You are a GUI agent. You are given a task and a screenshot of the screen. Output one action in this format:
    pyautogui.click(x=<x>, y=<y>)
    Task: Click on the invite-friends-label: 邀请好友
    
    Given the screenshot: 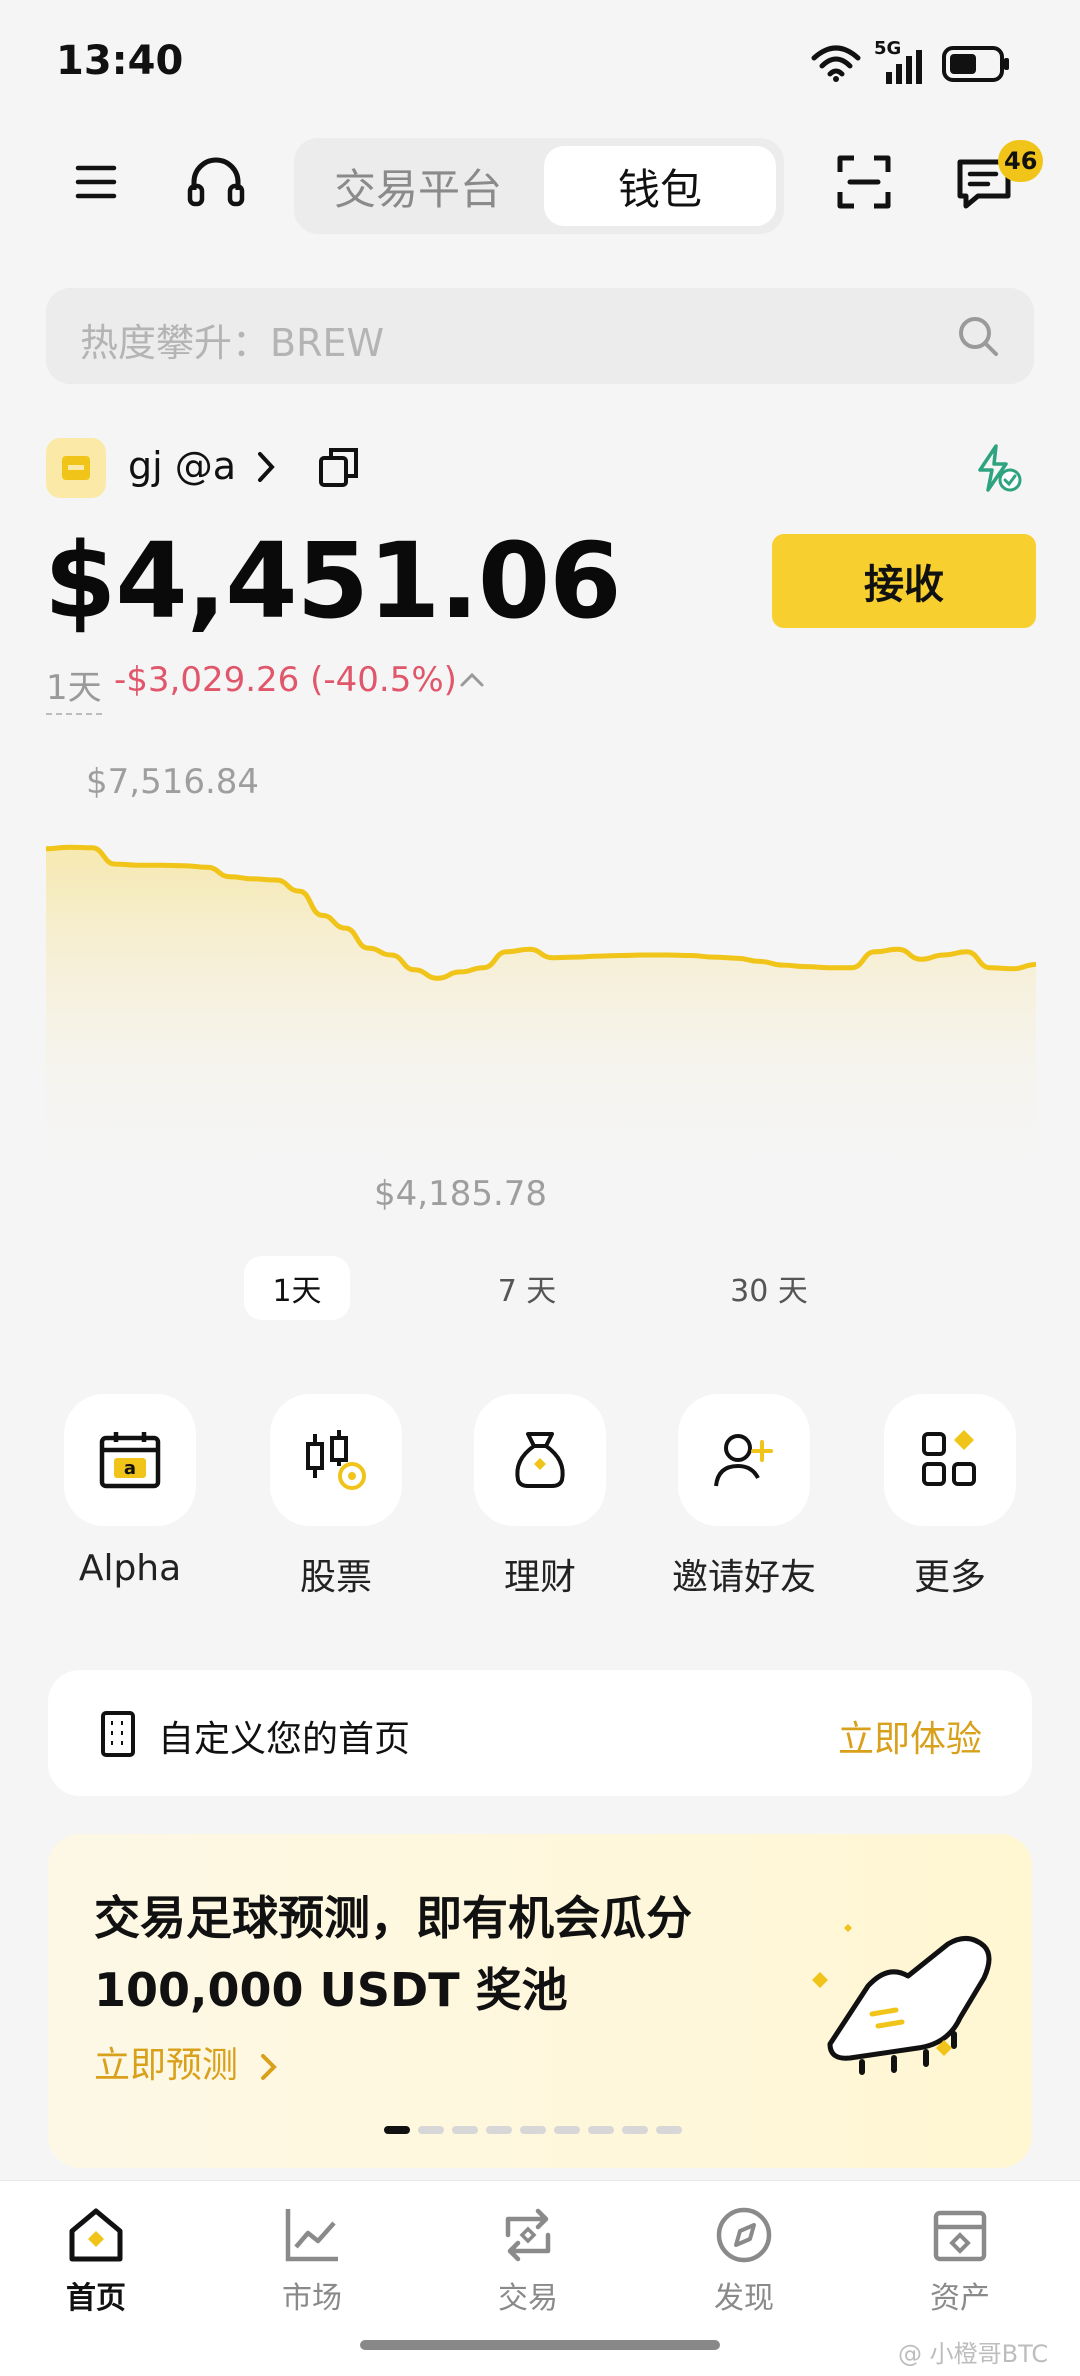 What is the action you would take?
    pyautogui.click(x=743, y=1577)
    